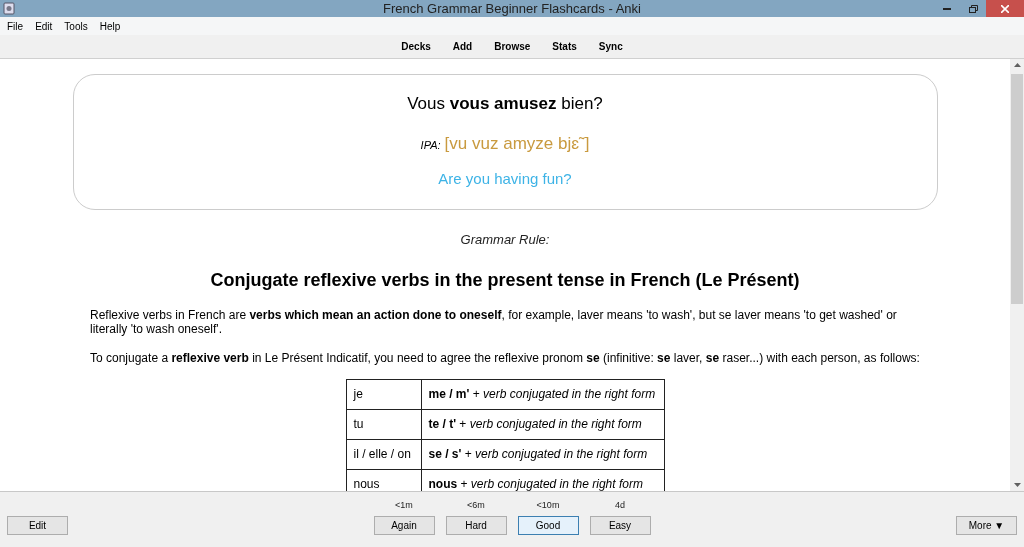 The width and height of the screenshot is (1024, 547). Describe the element at coordinates (383, 394) in the screenshot. I see `table-cell: je` at that location.